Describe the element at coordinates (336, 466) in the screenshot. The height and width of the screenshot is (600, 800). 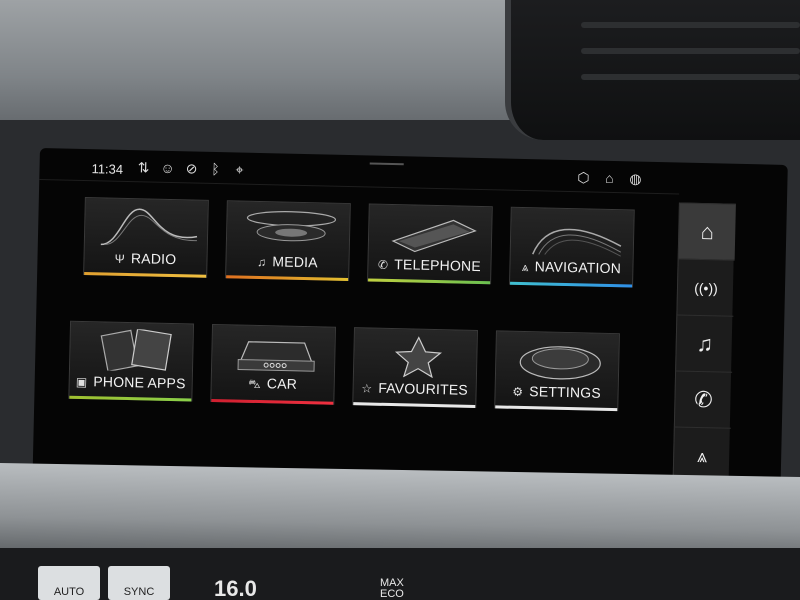
I see `page-indicator` at that location.